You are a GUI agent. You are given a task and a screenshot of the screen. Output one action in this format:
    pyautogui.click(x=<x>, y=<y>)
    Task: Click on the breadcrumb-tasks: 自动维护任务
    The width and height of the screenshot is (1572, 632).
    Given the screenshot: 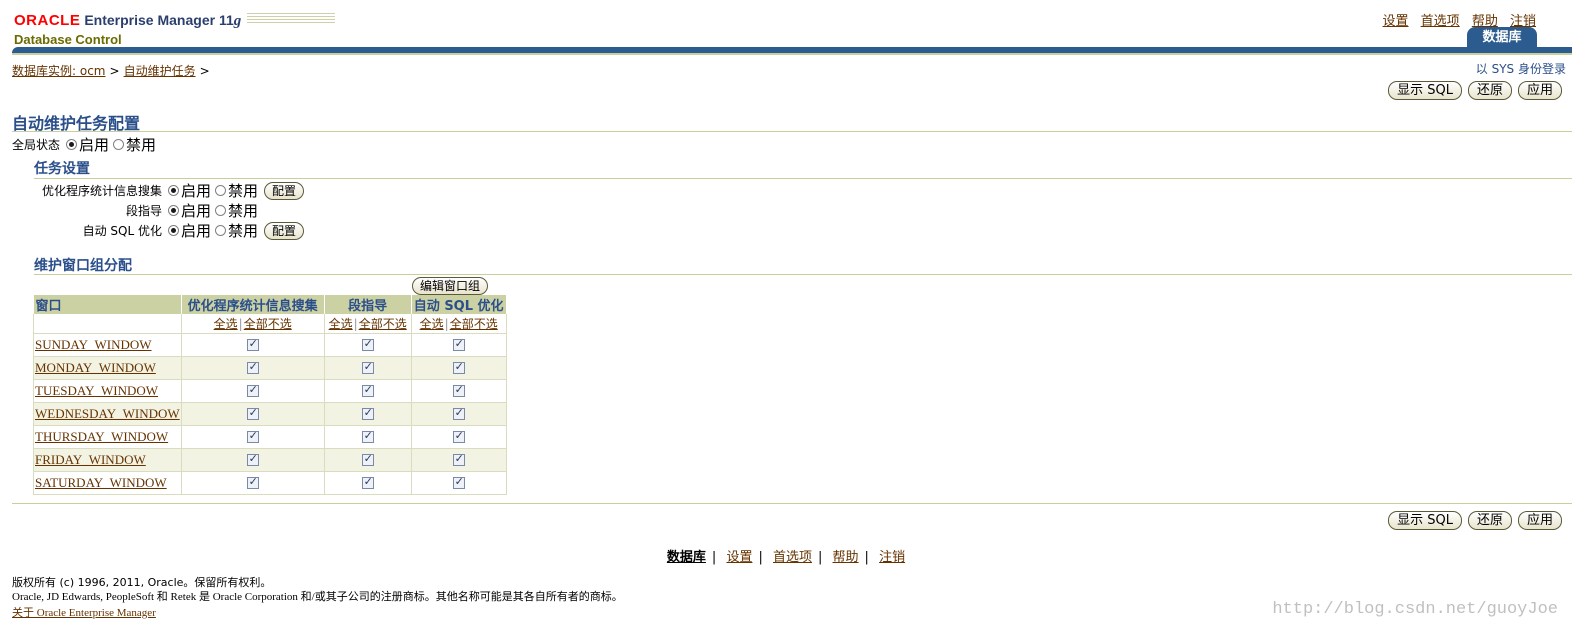 What is the action you would take?
    pyautogui.click(x=160, y=71)
    